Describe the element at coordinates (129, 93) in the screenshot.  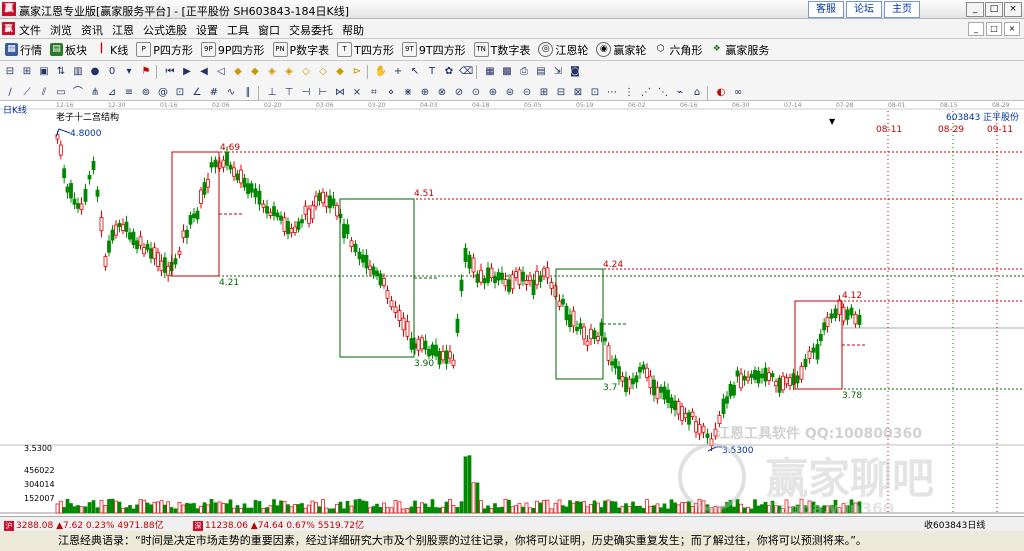
I see `draw-fib-icon: ≡` at that location.